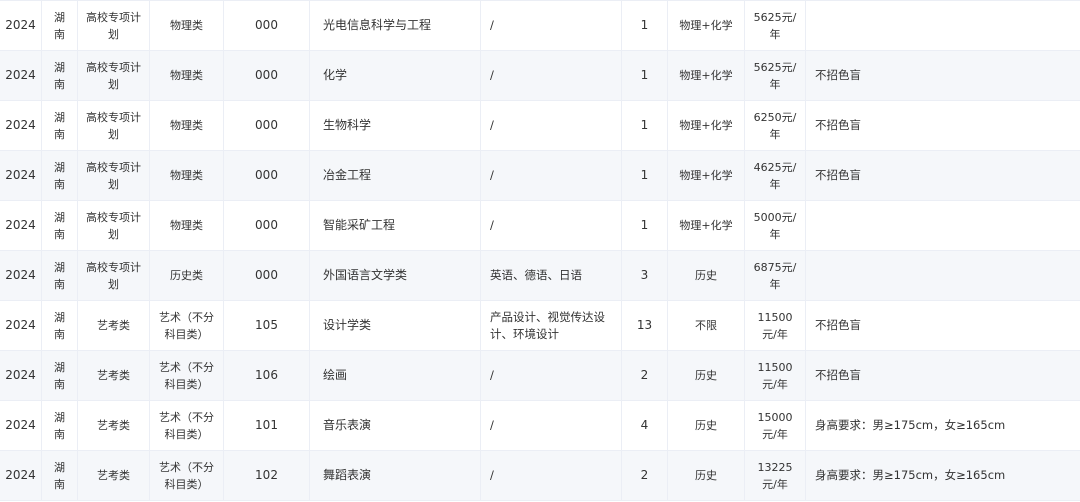 Image resolution: width=1080 pixels, height=502 pixels. I want to click on major-name-cell: 绘画, so click(395, 375).